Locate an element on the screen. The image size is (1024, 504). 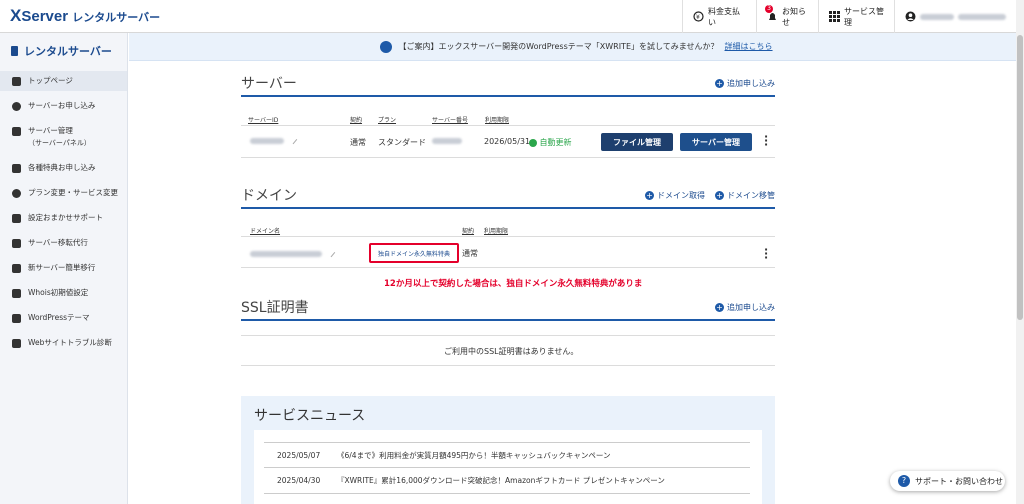
sidebar-item-server-apply: サーバーお申し込み is located at coordinates (63, 106).